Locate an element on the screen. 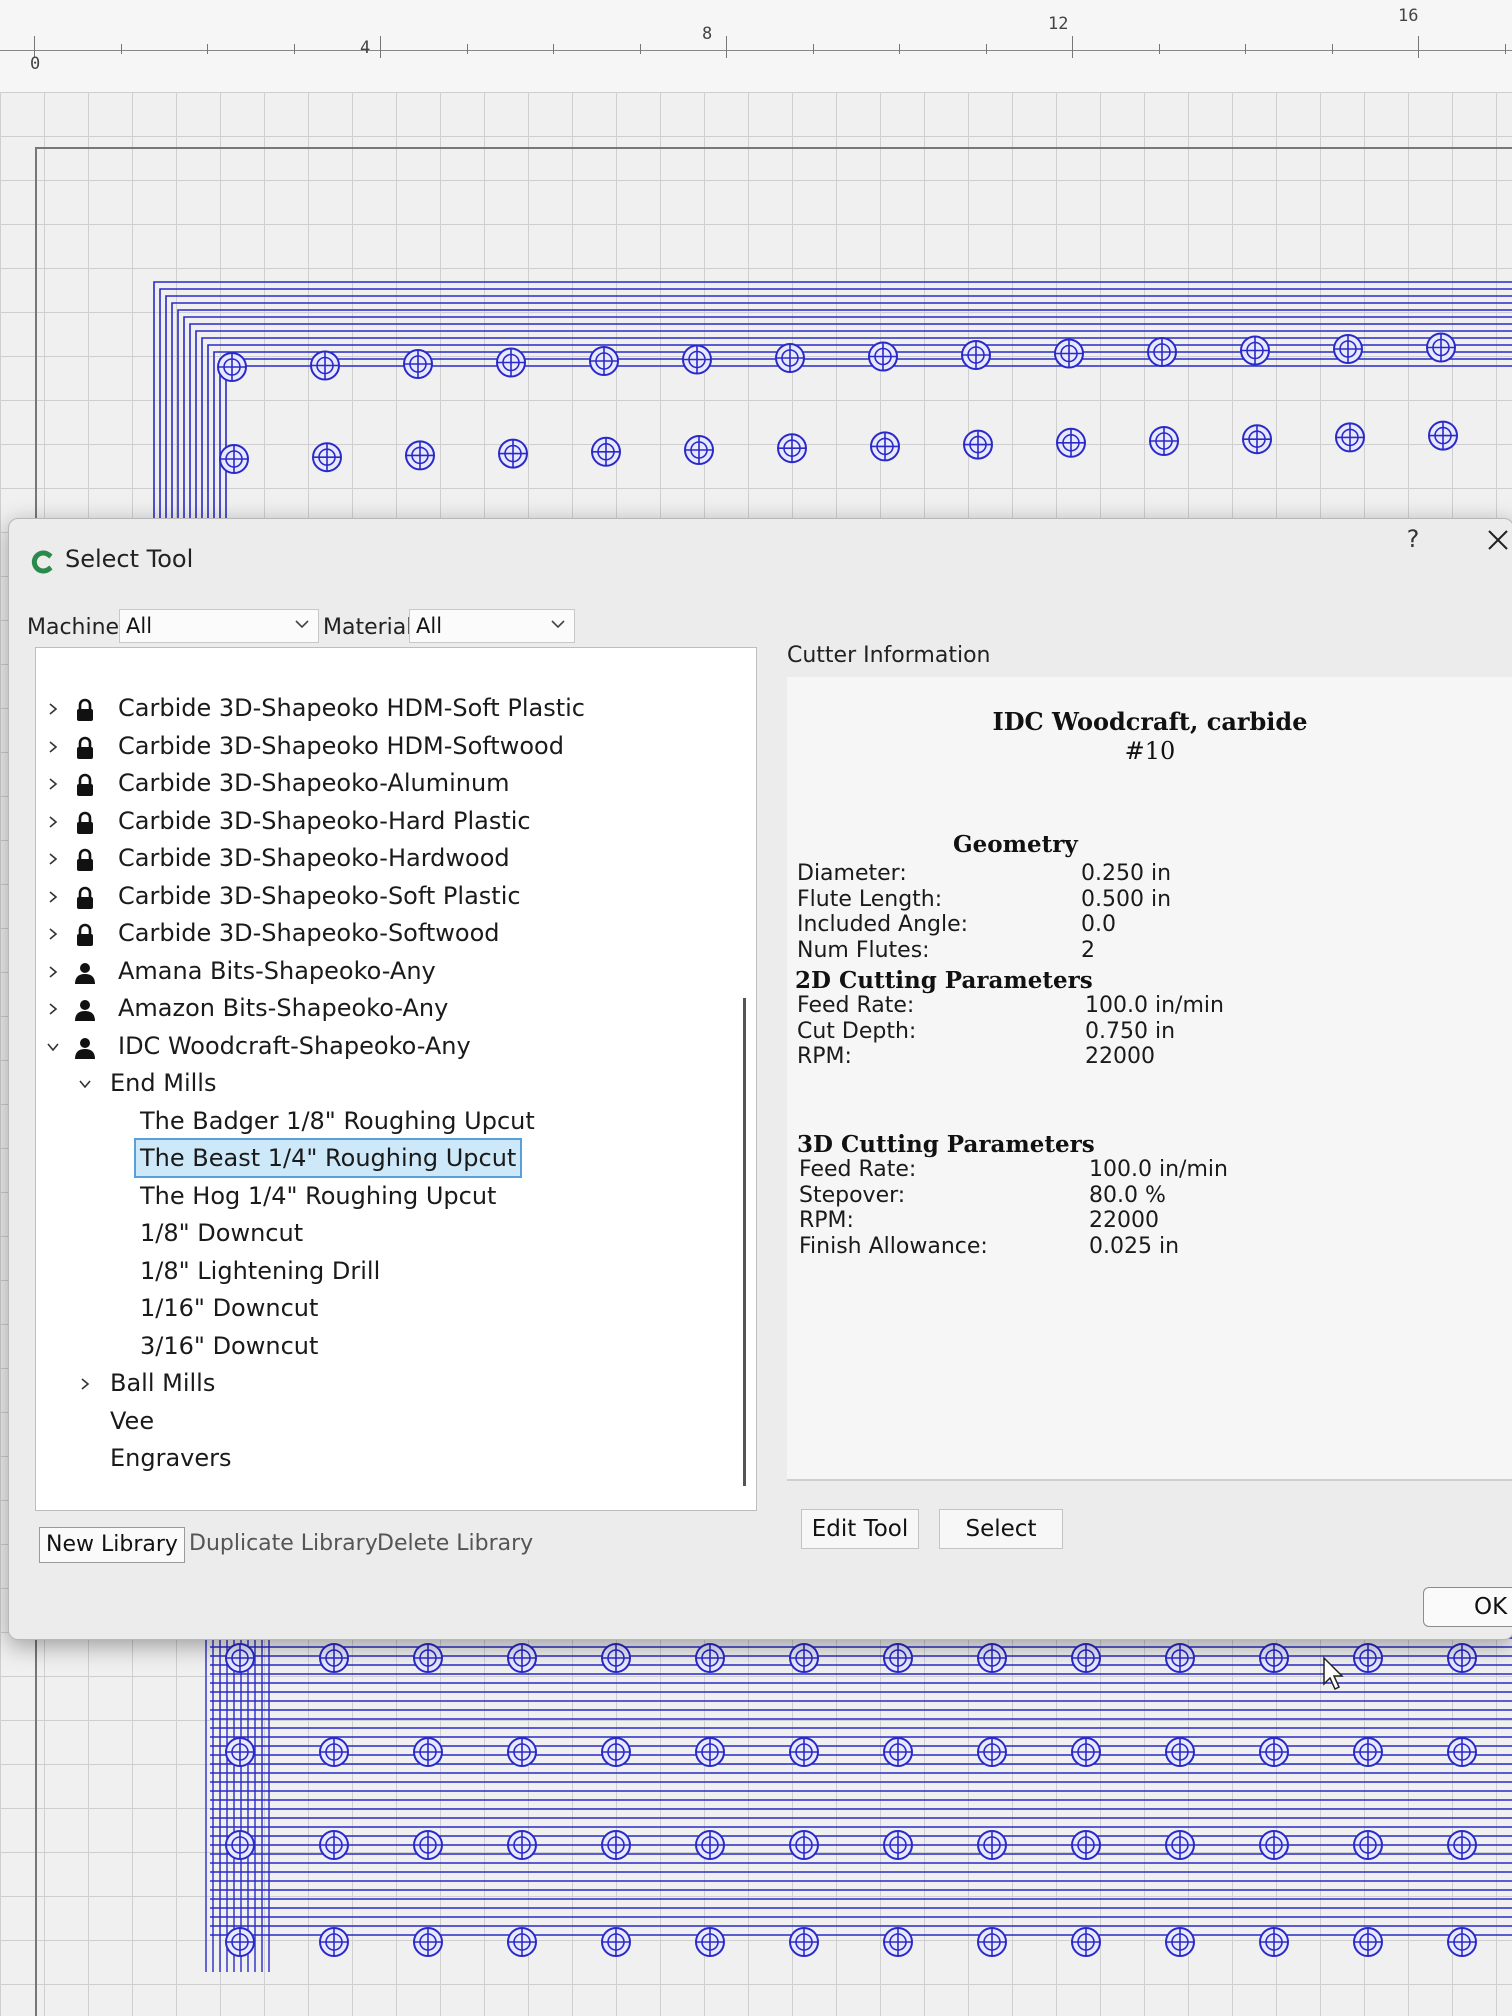 This screenshot has height=2016, width=1512. tree-item-label: Vee is located at coordinates (132, 1420).